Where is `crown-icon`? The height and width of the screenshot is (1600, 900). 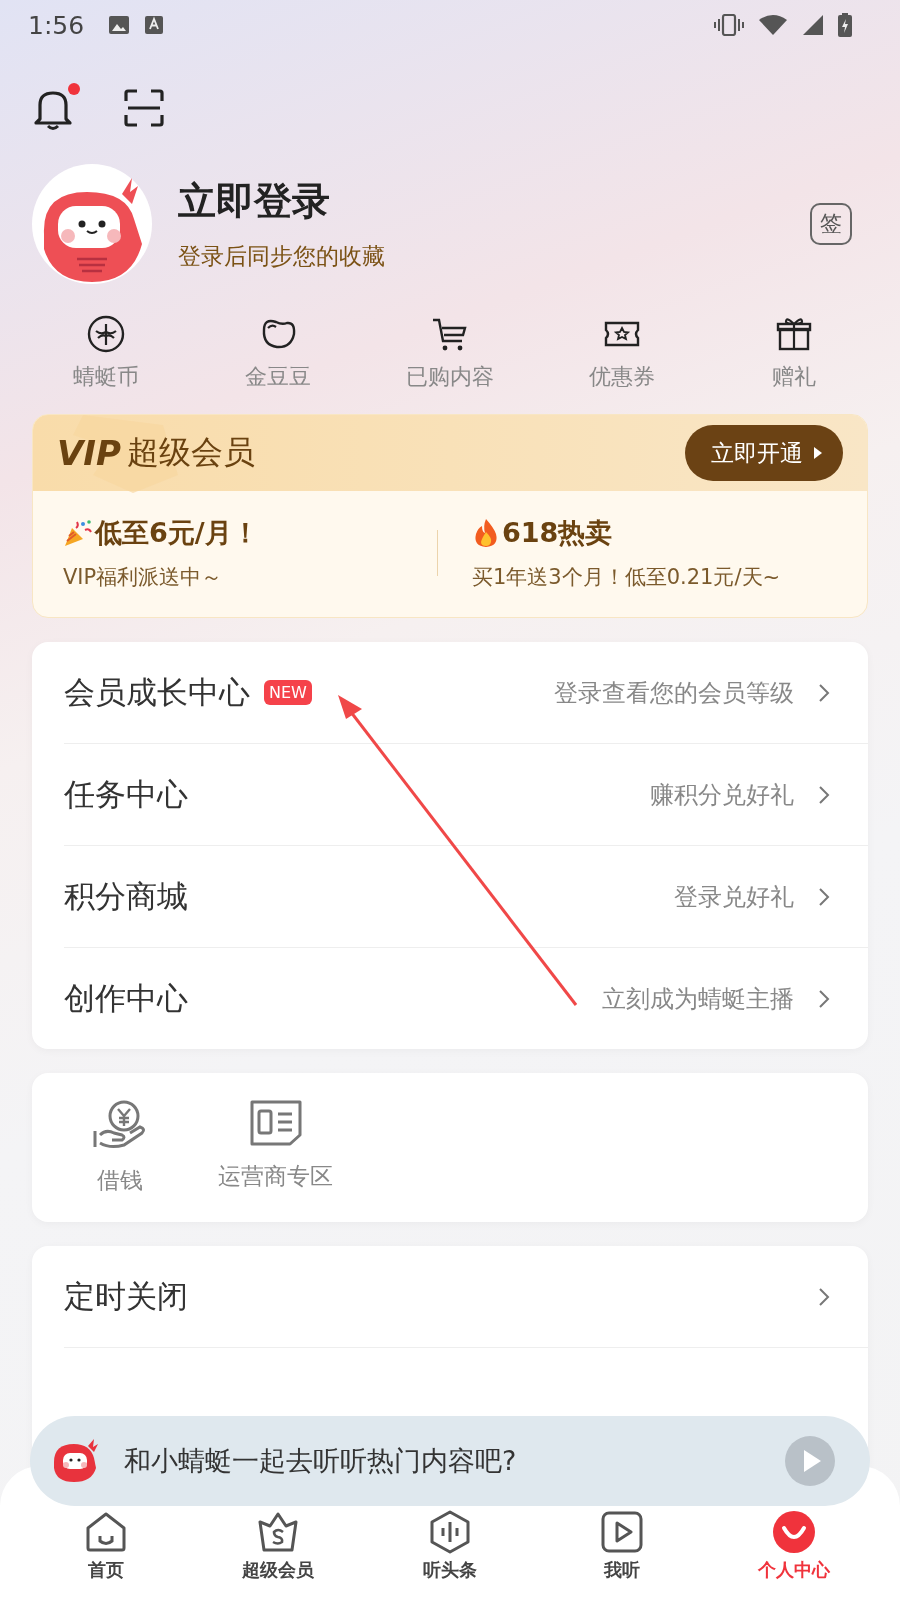 crown-icon is located at coordinates (278, 1532).